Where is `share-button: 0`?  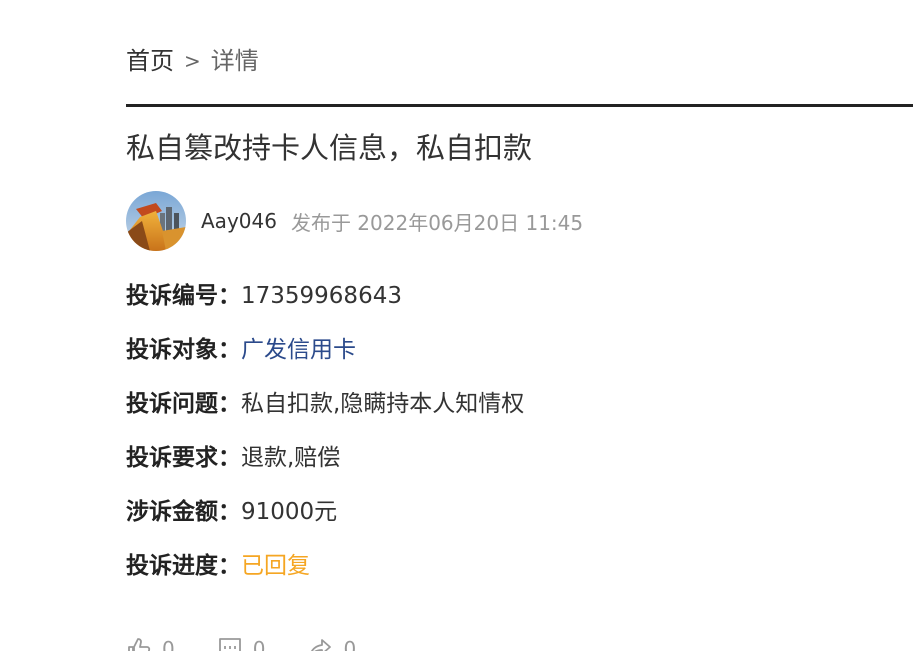
share-button: 0 is located at coordinates (331, 643).